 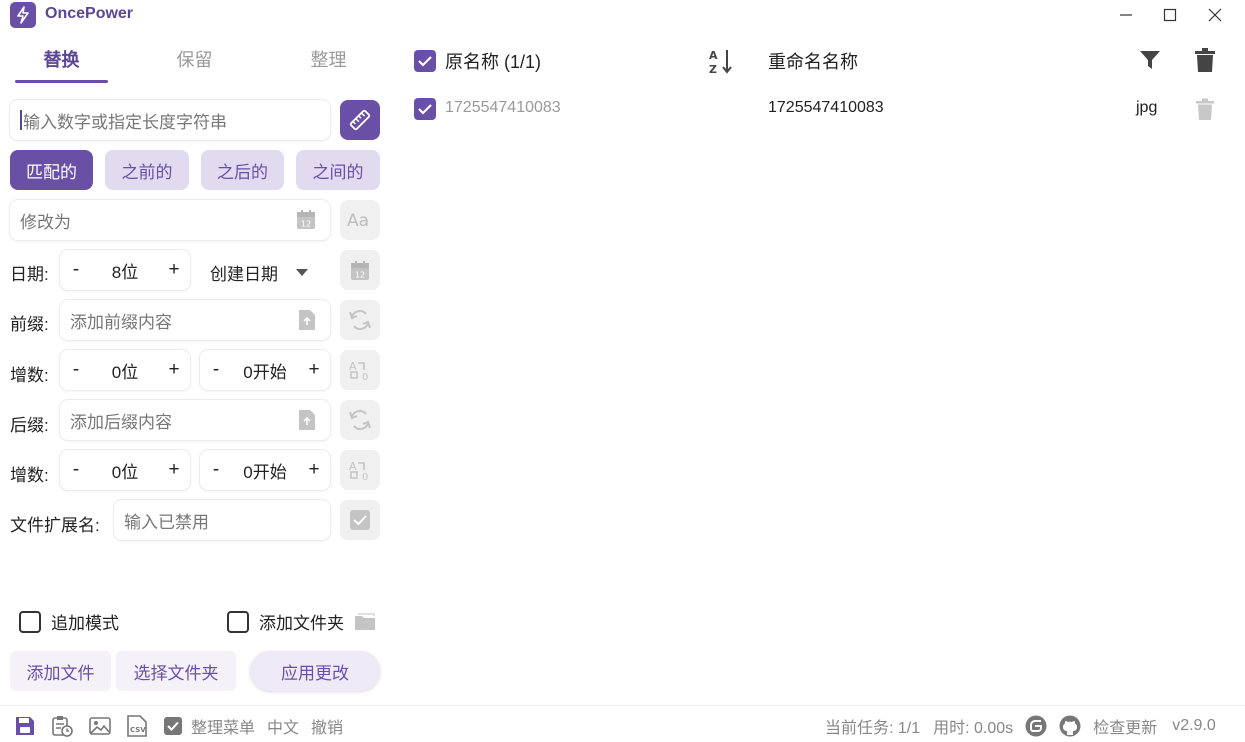 What do you see at coordinates (147, 170) in the screenshot?
I see `mode-before-button: 之前的` at bounding box center [147, 170].